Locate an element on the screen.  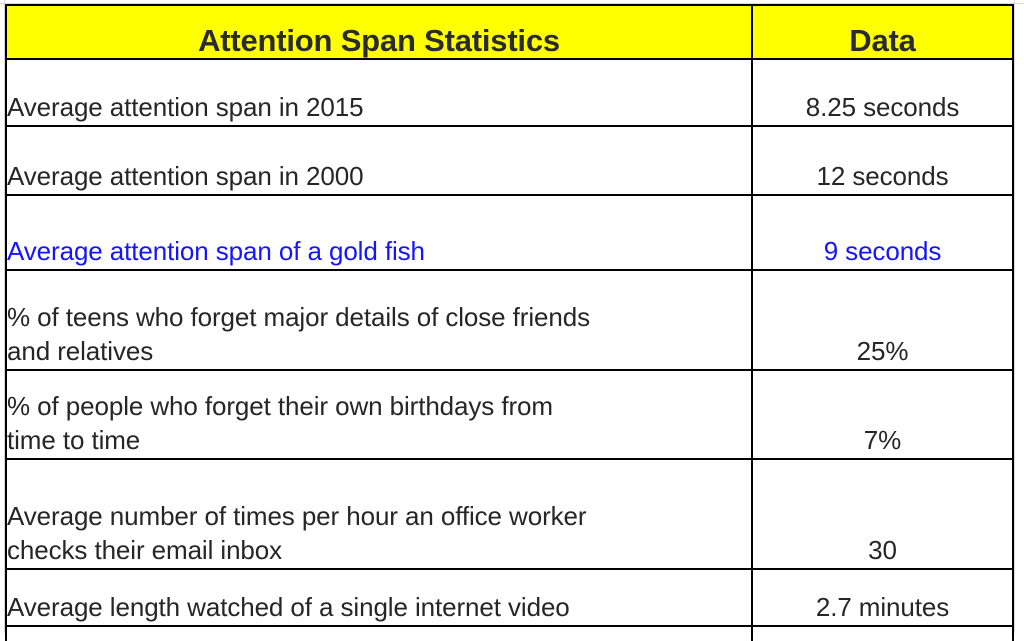
table-row-clipped is located at coordinates (509, 633).